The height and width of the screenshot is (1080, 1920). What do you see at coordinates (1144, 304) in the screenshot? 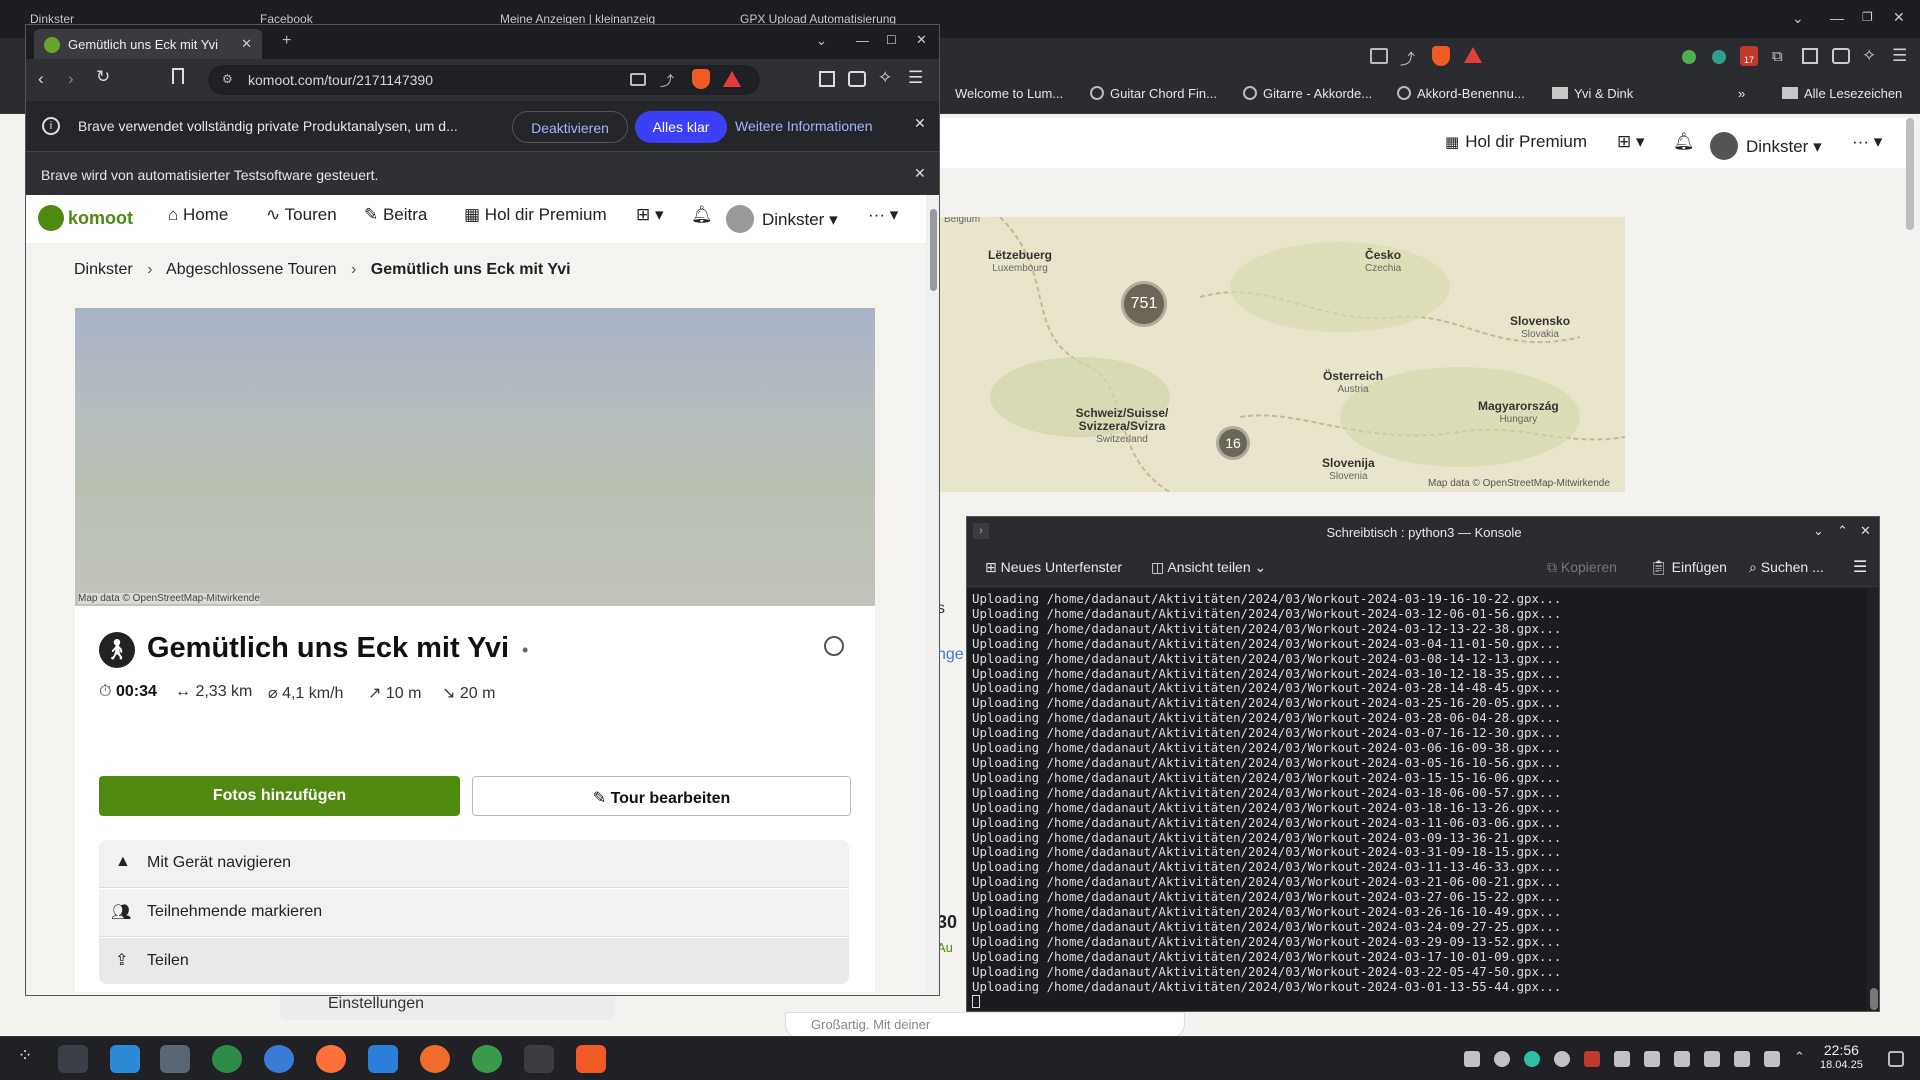
I see `map-cluster-751: 751` at bounding box center [1144, 304].